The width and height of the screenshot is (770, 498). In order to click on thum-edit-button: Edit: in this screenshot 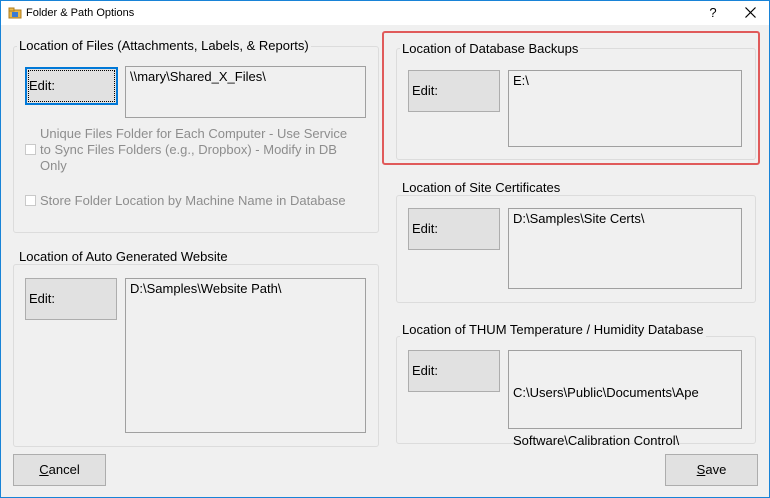, I will do `click(454, 371)`.